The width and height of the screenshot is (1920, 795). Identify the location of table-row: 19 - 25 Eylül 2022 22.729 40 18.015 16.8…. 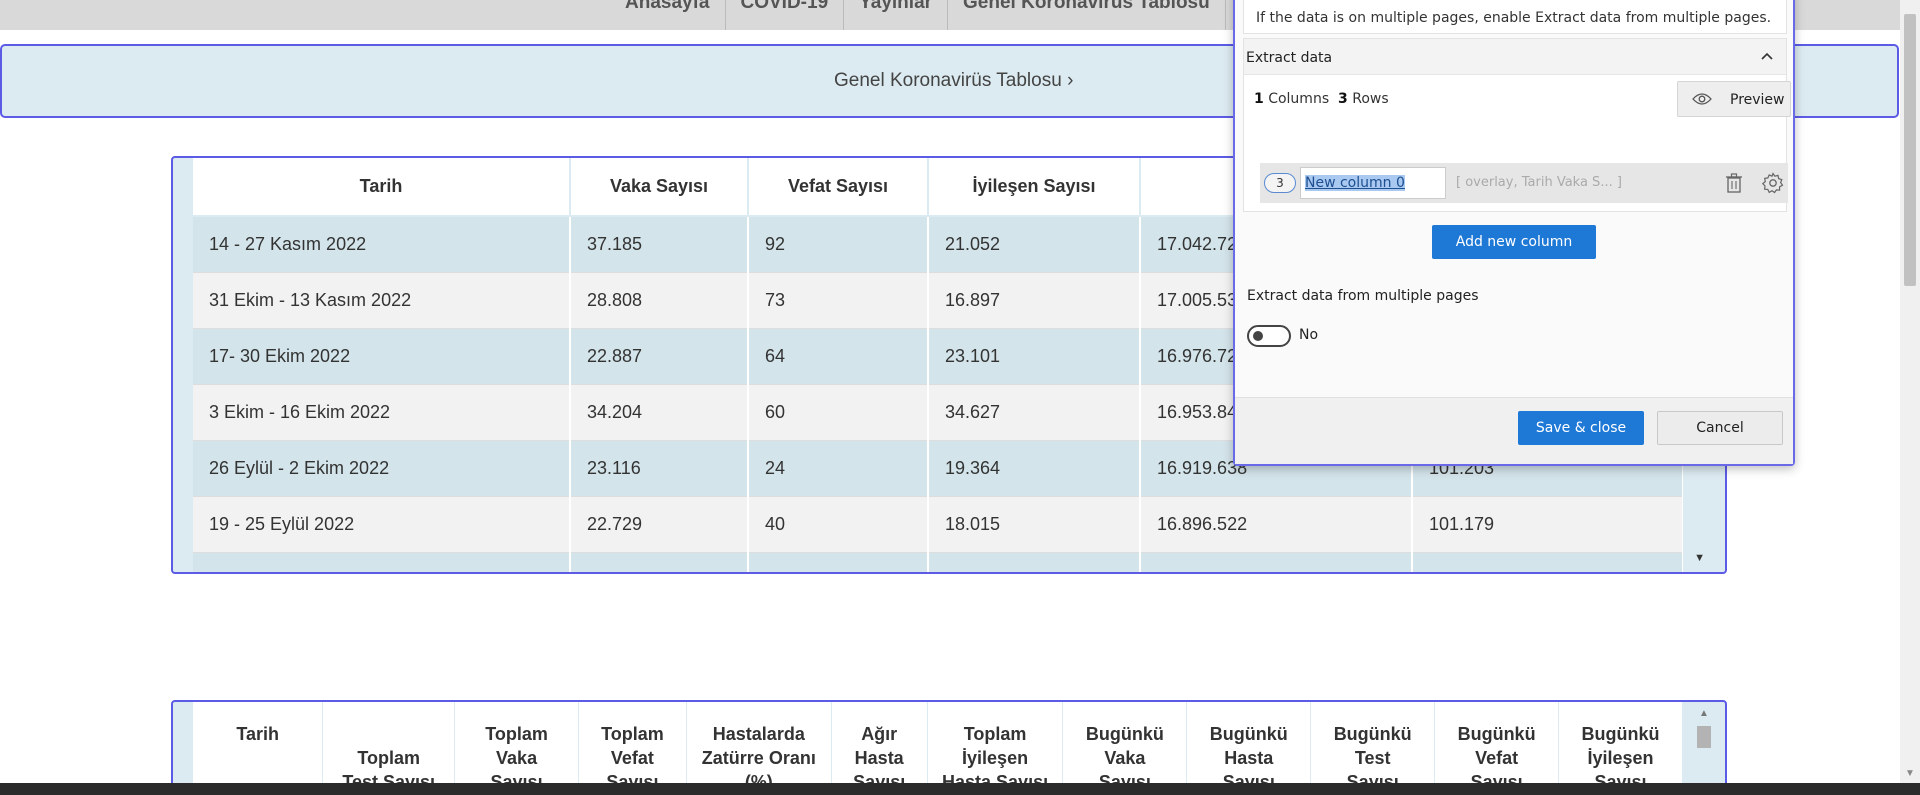
(938, 524).